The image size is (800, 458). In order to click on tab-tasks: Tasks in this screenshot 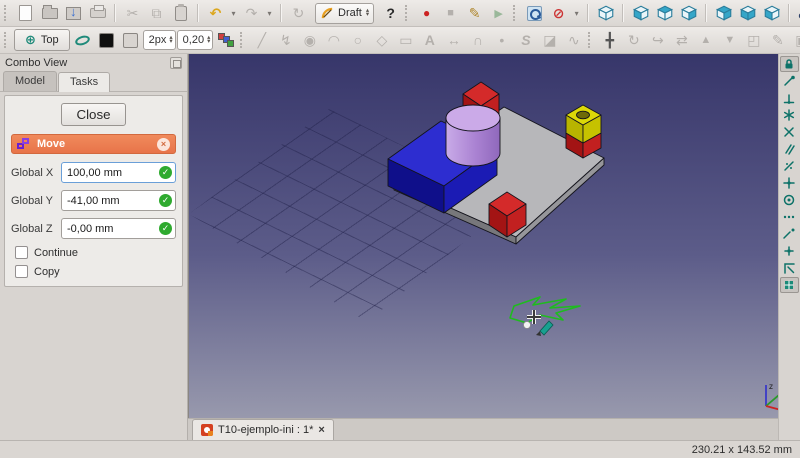, I will do `click(84, 82)`.